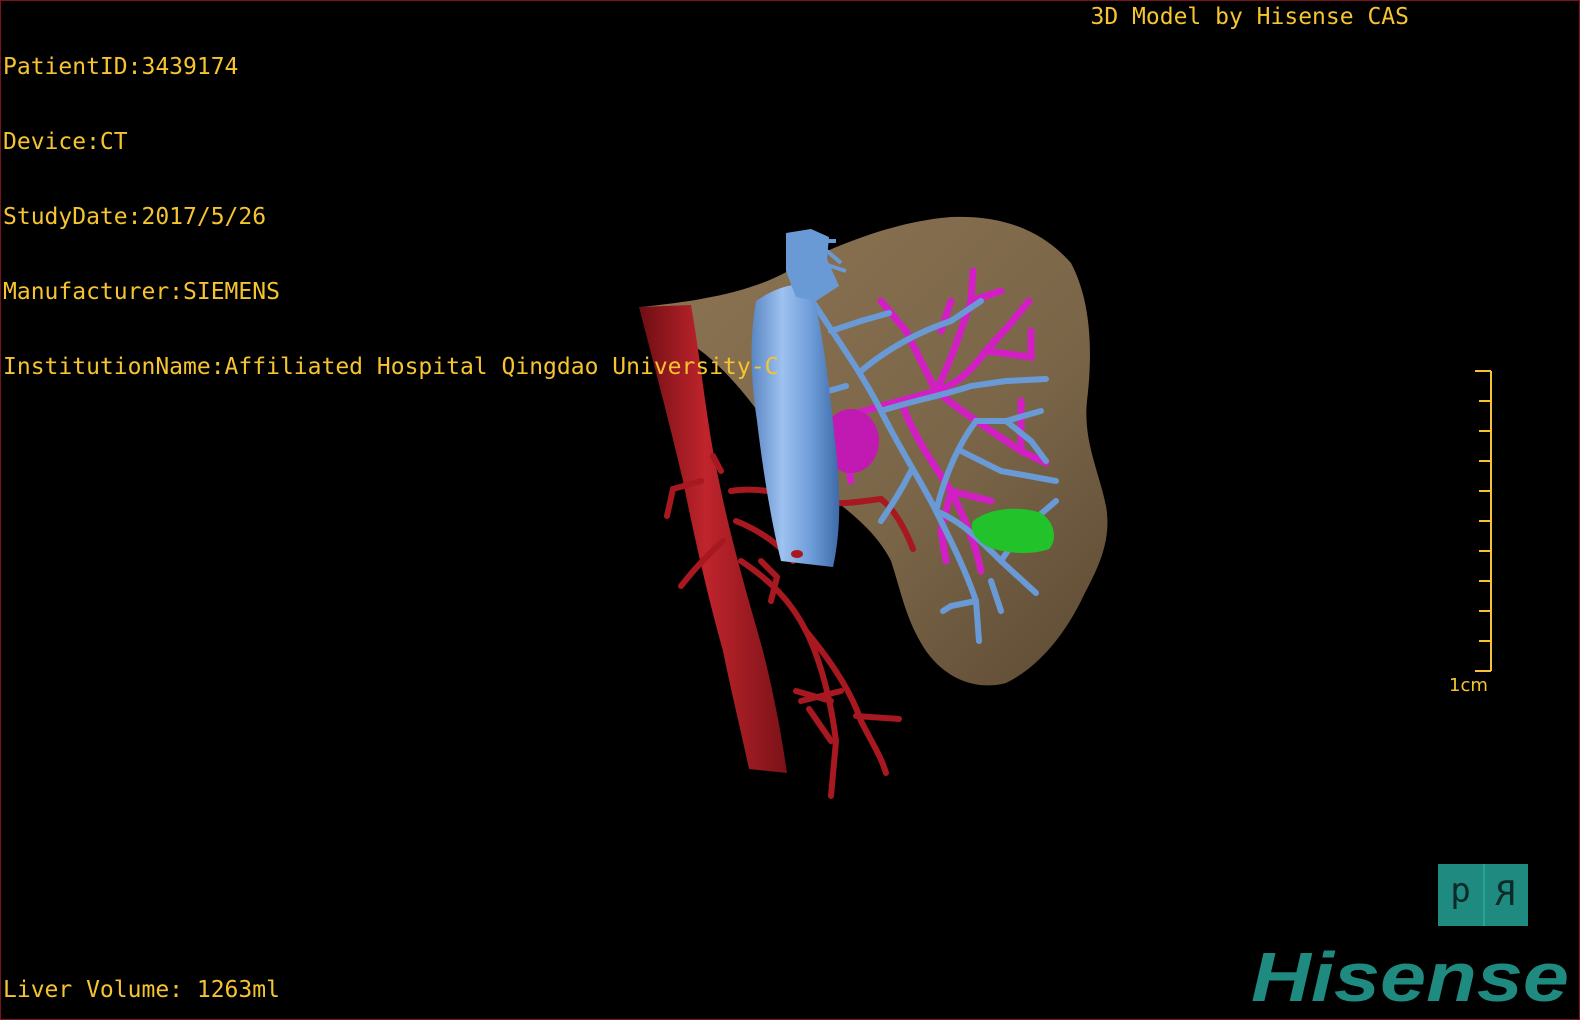 The height and width of the screenshot is (1020, 1580). I want to click on scale-bar-label: 1cm, so click(1468, 685).